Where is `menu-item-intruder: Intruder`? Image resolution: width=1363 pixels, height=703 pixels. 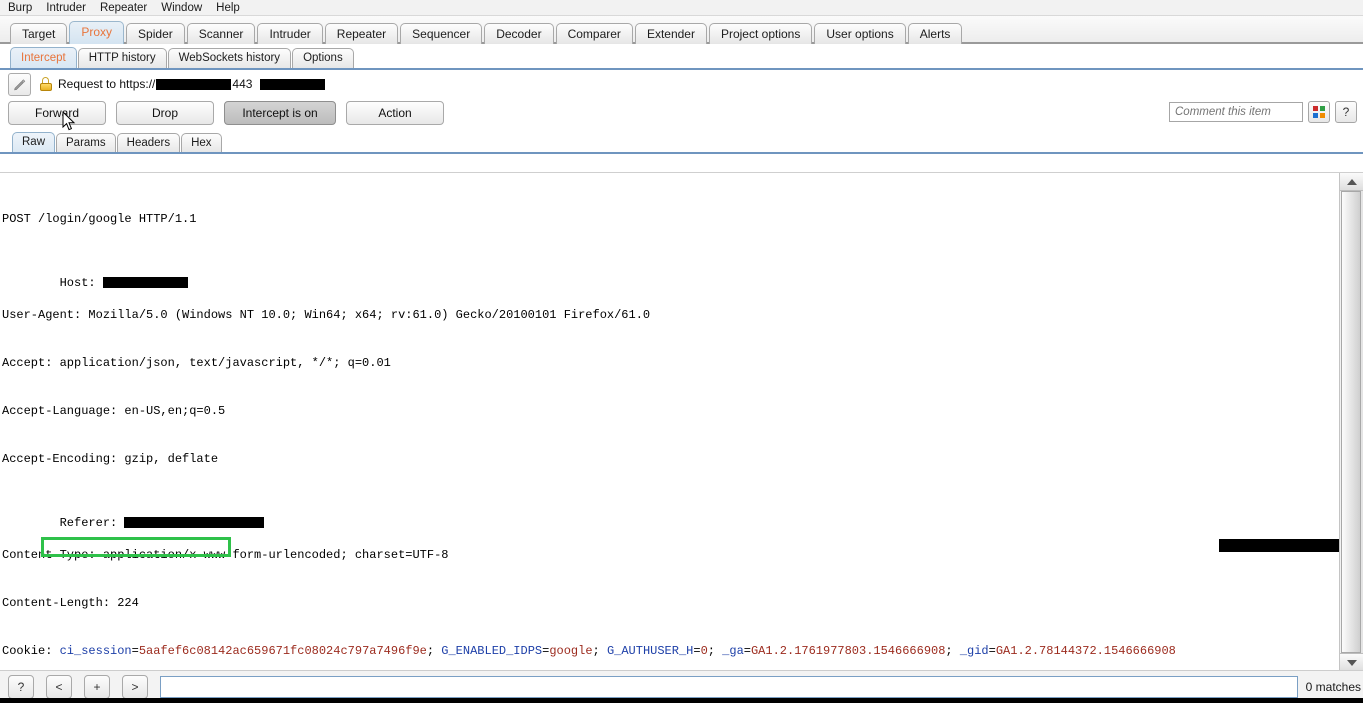 menu-item-intruder: Intruder is located at coordinates (70, 8).